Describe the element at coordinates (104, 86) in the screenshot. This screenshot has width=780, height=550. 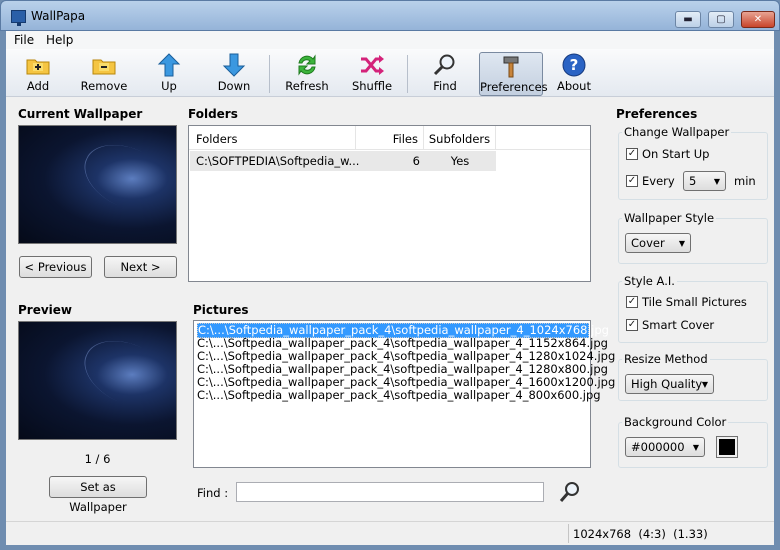
I see `remove-label: Remove` at that location.